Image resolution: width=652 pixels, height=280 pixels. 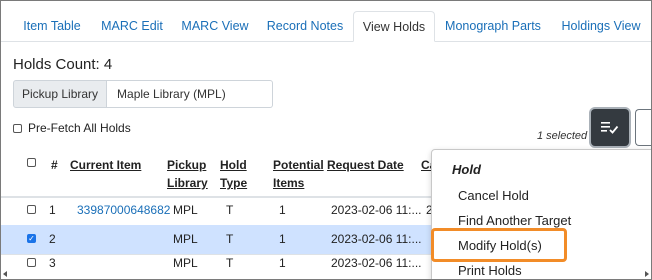 What do you see at coordinates (31, 162) in the screenshot?
I see `select-all-checkbox` at bounding box center [31, 162].